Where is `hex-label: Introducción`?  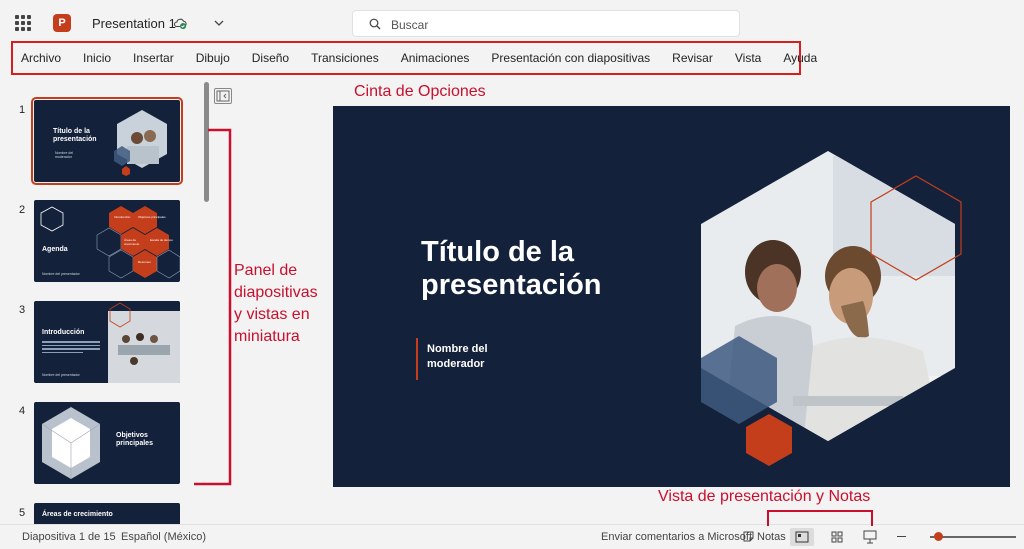
hex-label: Introducción is located at coordinates (122, 217).